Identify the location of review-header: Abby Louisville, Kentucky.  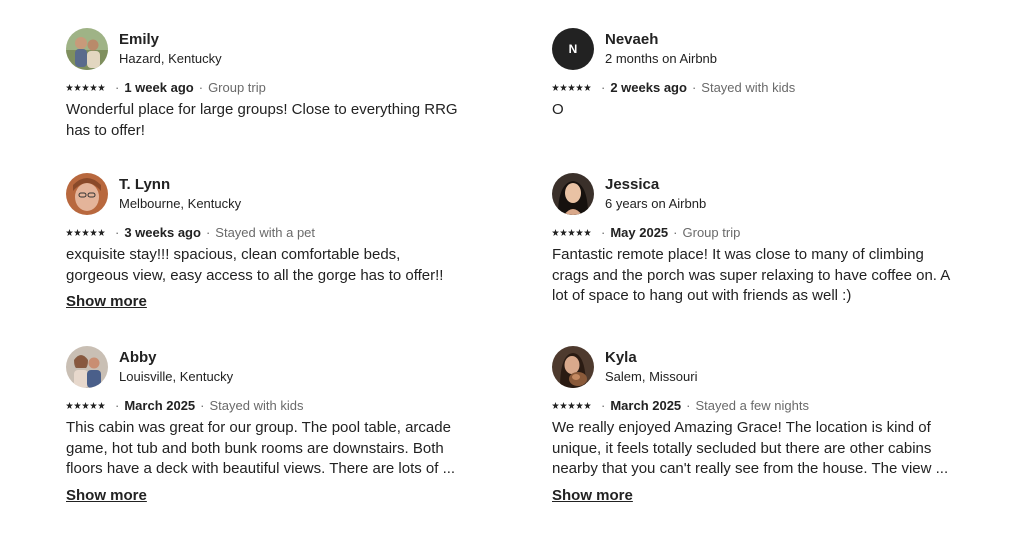
(266, 367).